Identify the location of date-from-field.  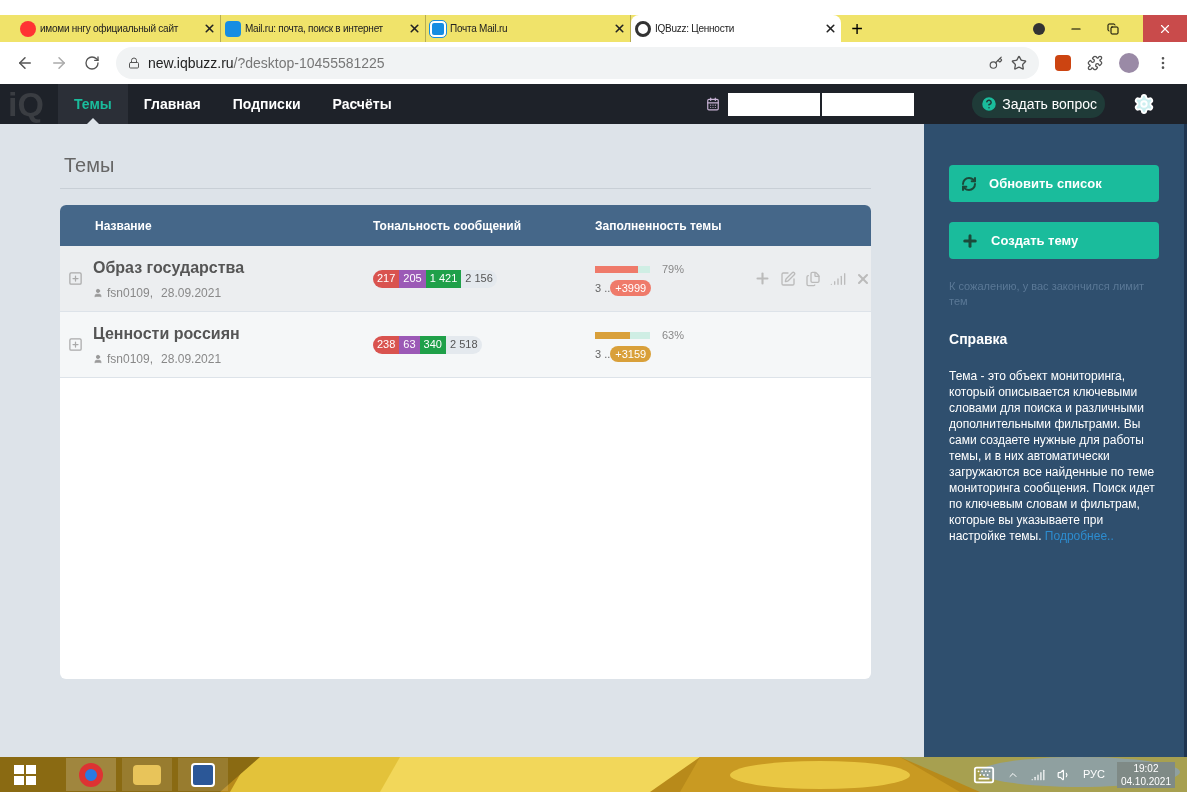
(774, 104).